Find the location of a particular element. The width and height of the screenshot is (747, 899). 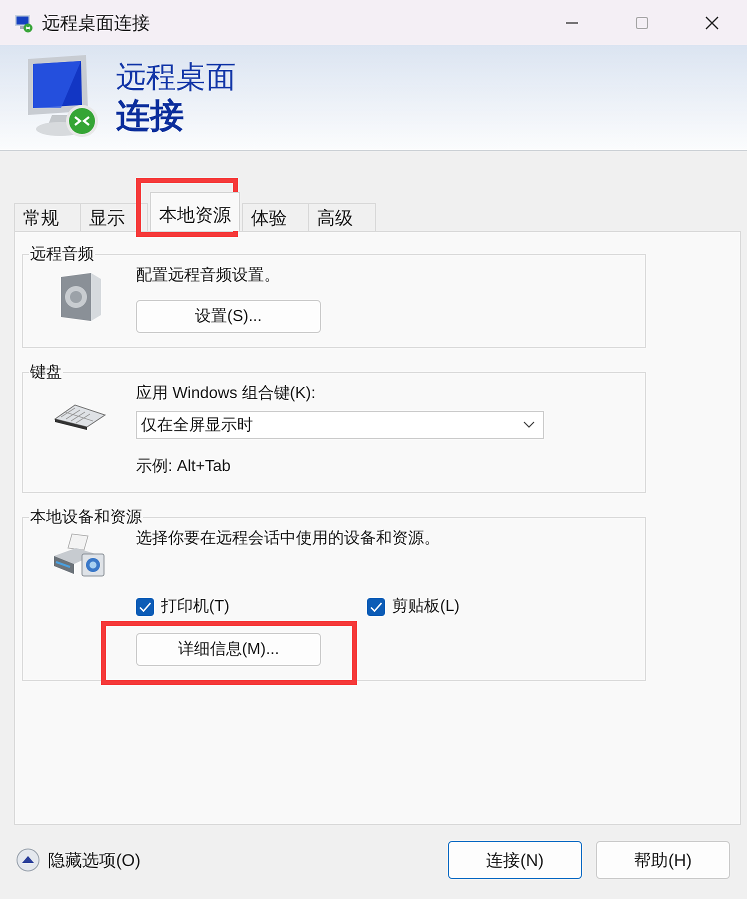

group-title: 远程音频 is located at coordinates (62, 254).